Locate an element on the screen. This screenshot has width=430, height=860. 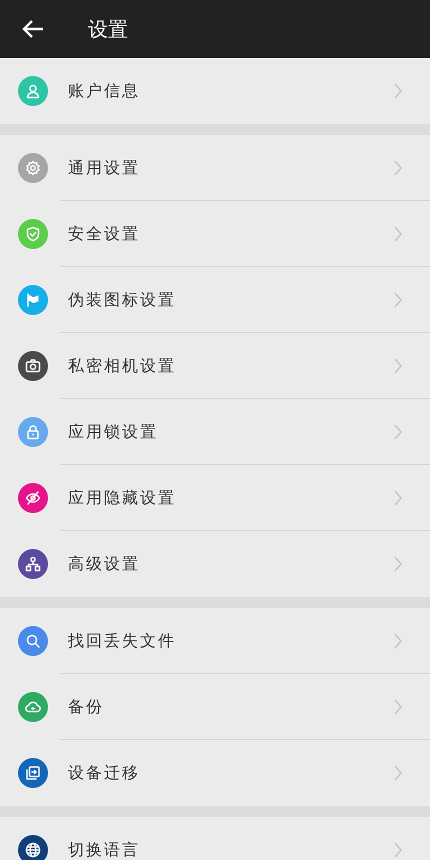
settings-row: 设备迁移 is located at coordinates (215, 773).